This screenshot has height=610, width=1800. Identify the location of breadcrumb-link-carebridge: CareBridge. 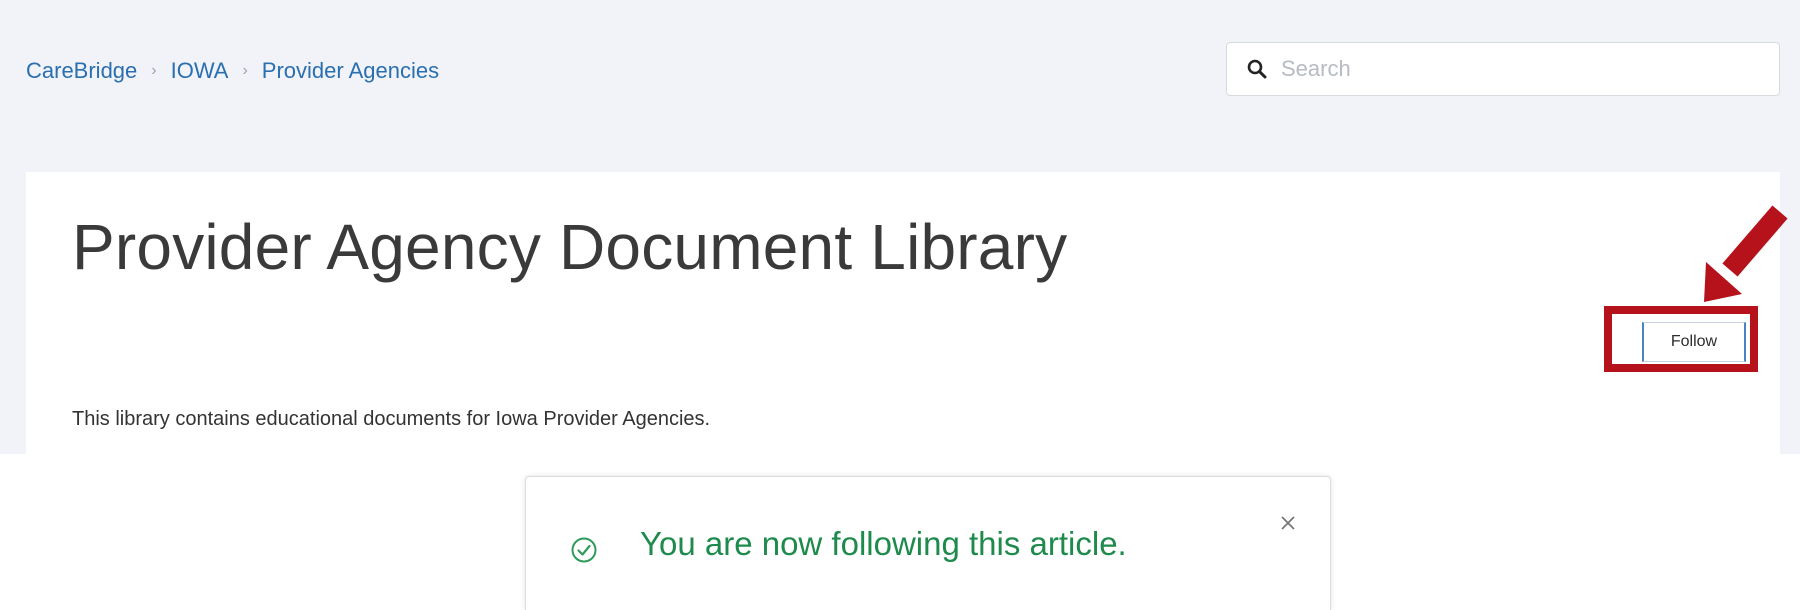
(81, 71).